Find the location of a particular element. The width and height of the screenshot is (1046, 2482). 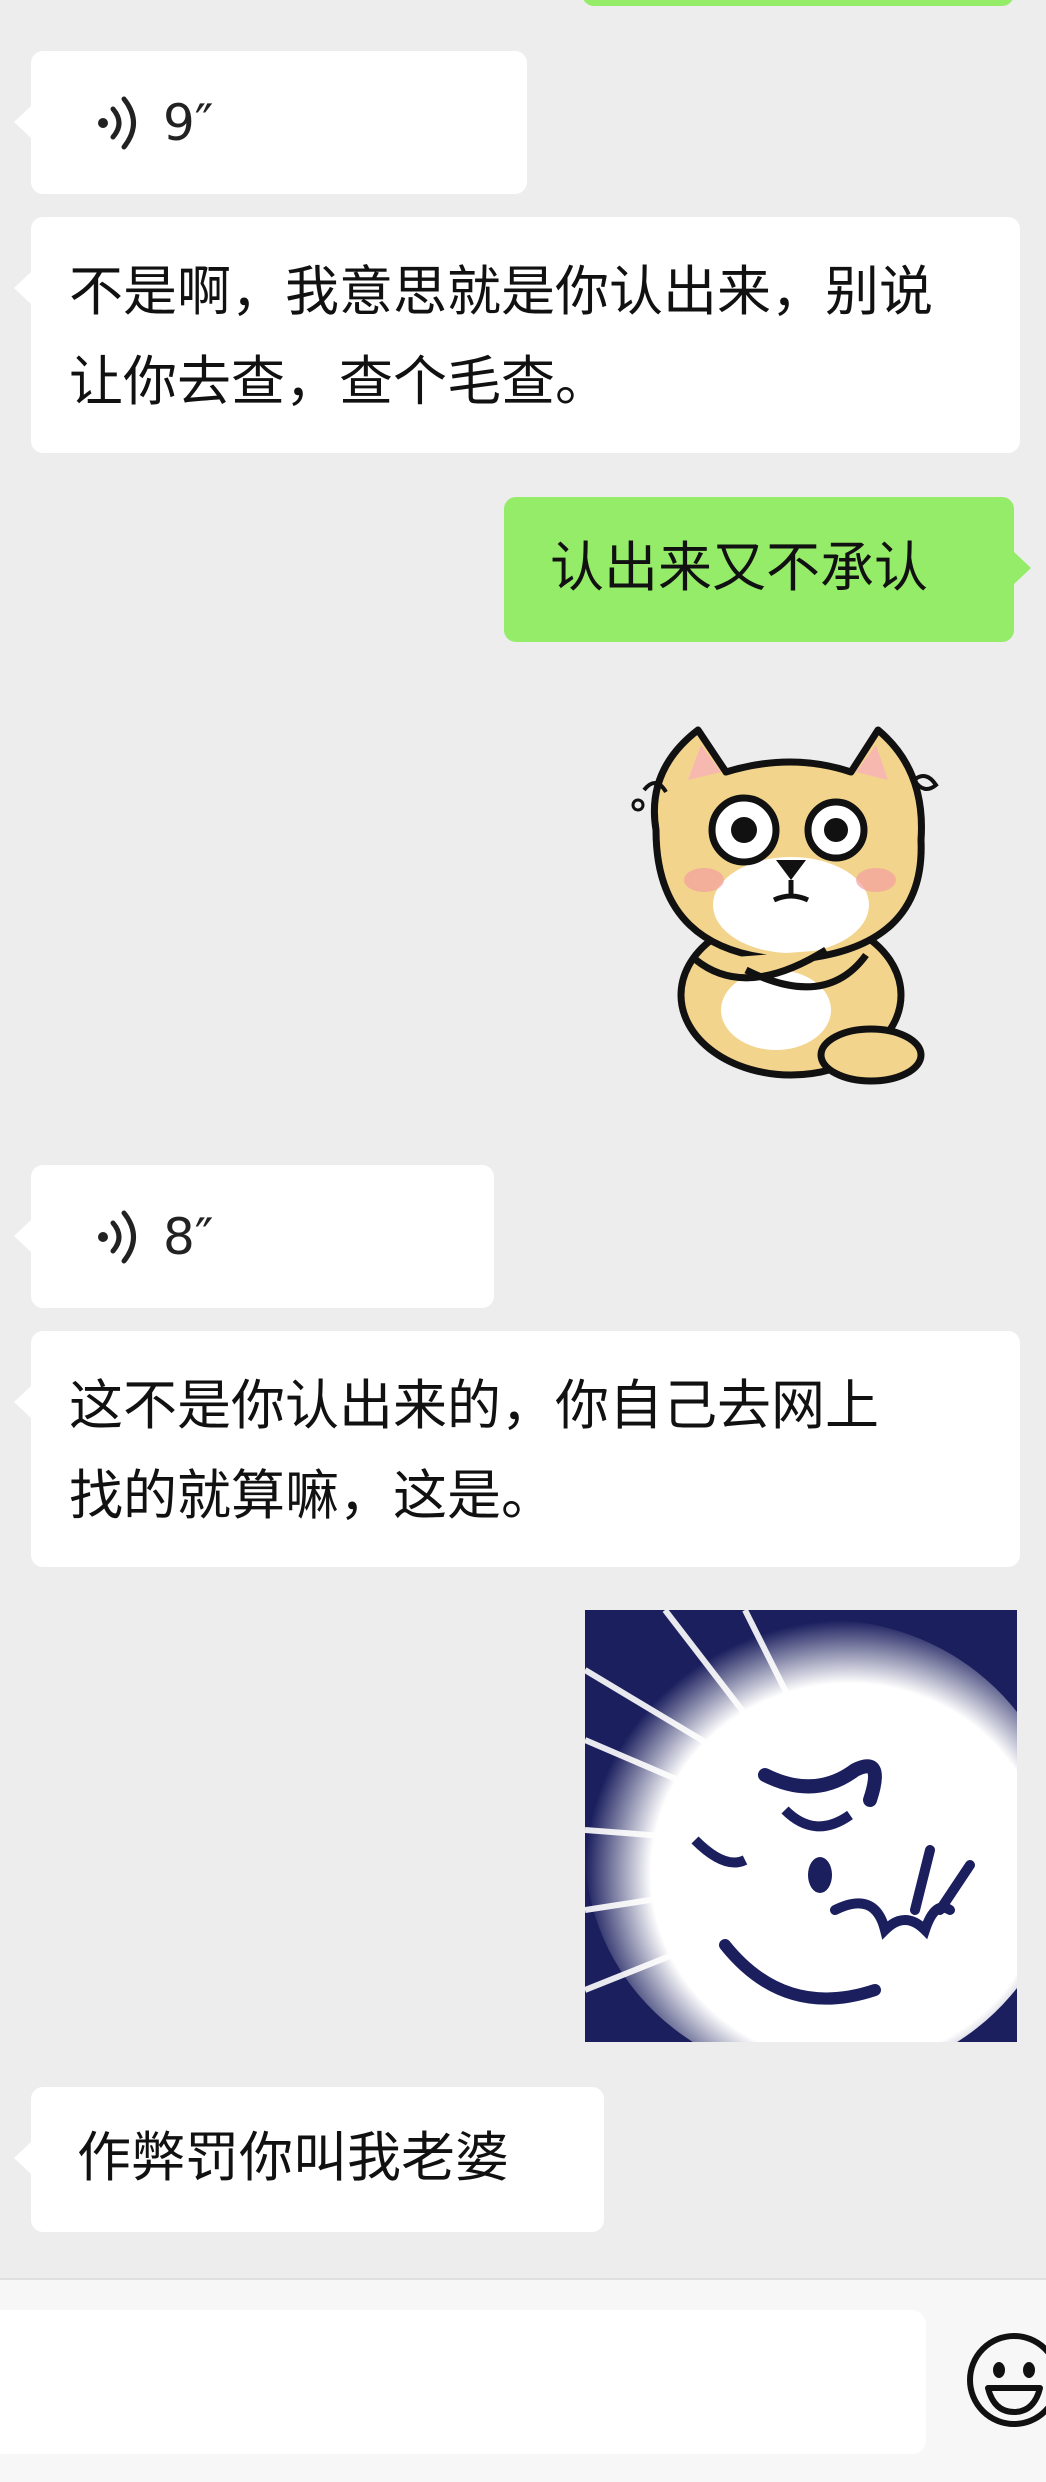

incoming-text-bubble: 这不是你认出来的，你自己去网上 找的就算嘛，这是。 is located at coordinates (517, 1449).